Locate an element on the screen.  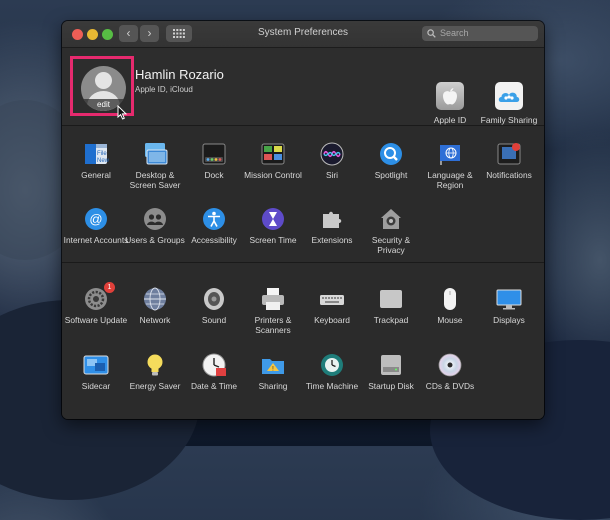
pref-label: Notifications is located at coordinates (509, 175).